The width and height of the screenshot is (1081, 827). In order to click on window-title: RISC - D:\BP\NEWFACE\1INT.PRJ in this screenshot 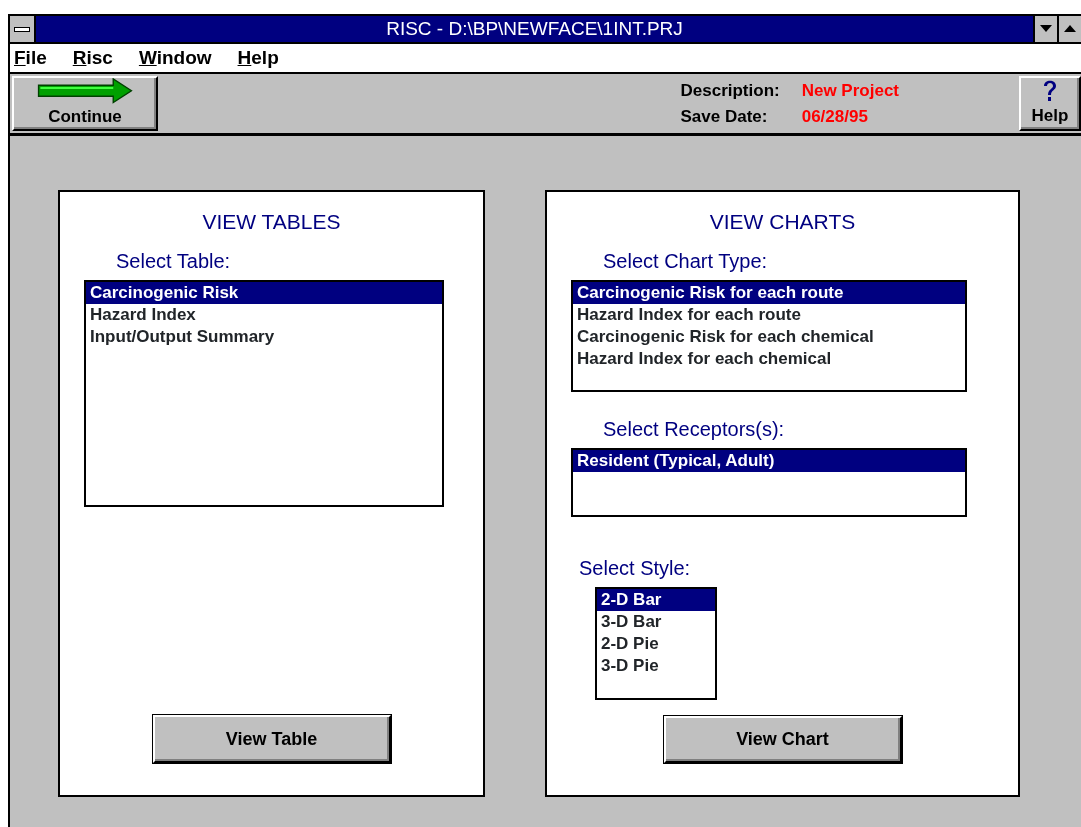, I will do `click(534, 28)`.